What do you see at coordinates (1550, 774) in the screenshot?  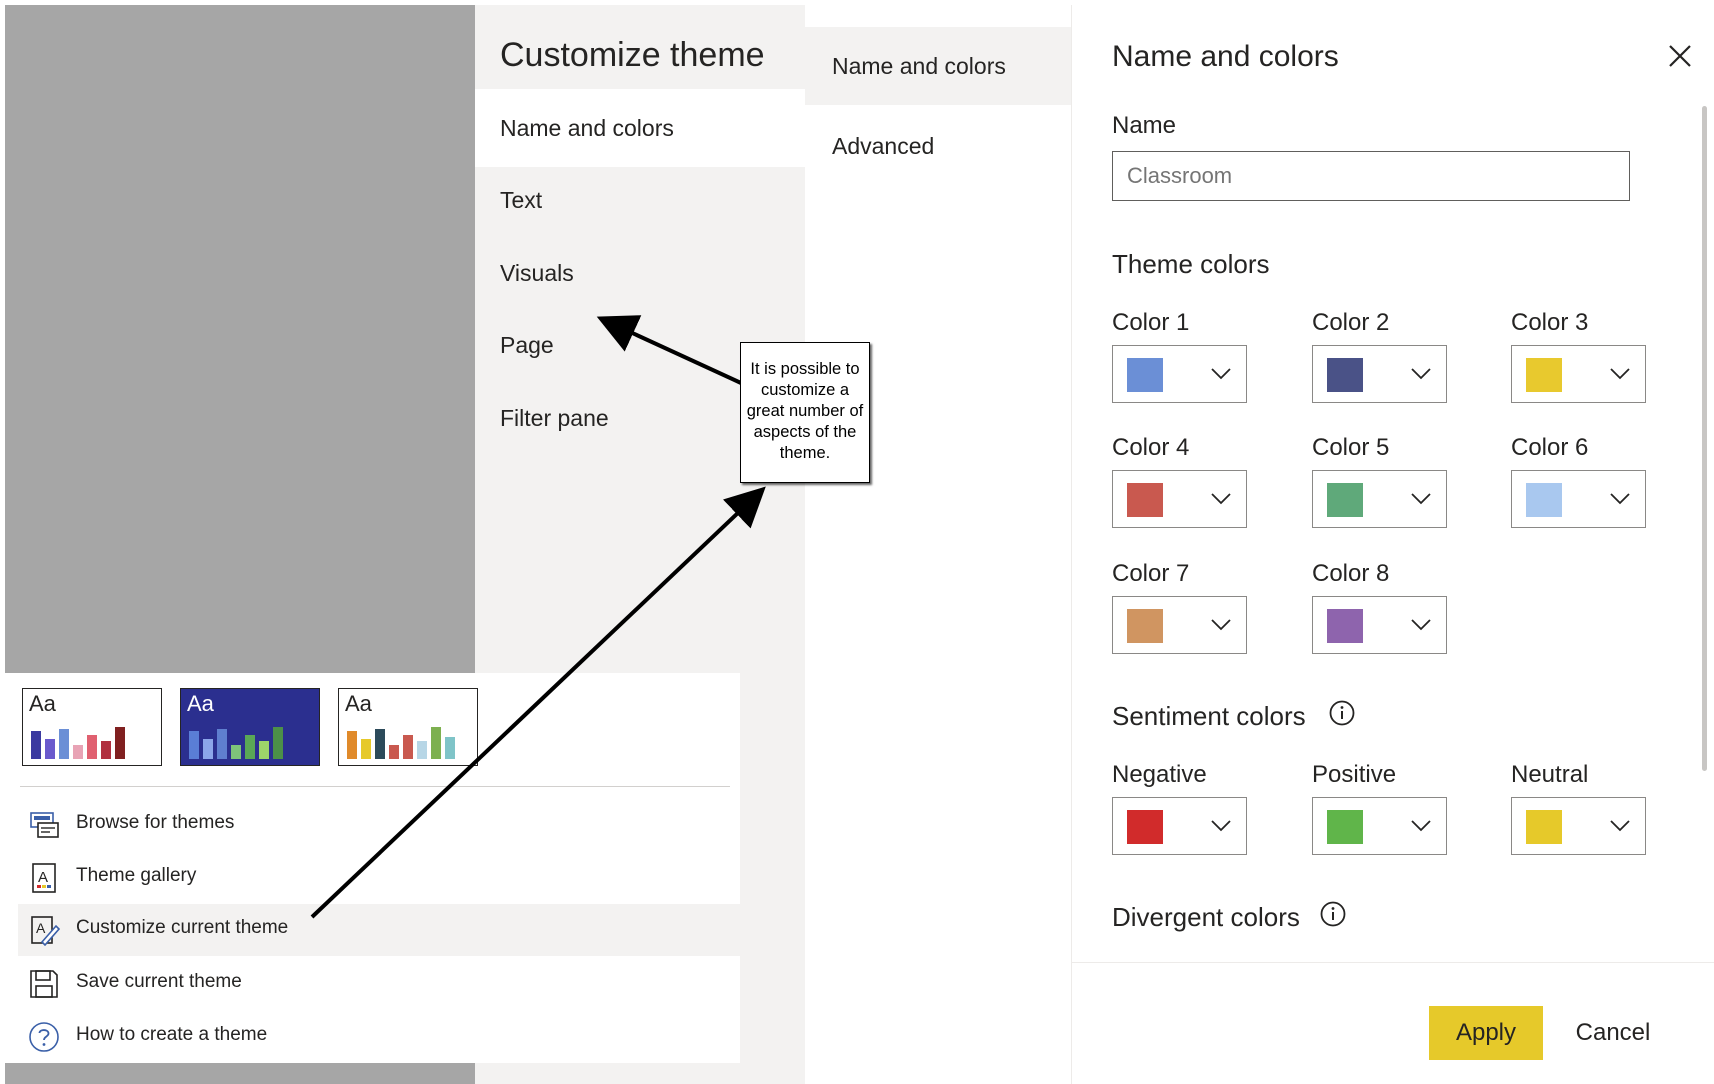 I see `neutral-label: Neutral` at bounding box center [1550, 774].